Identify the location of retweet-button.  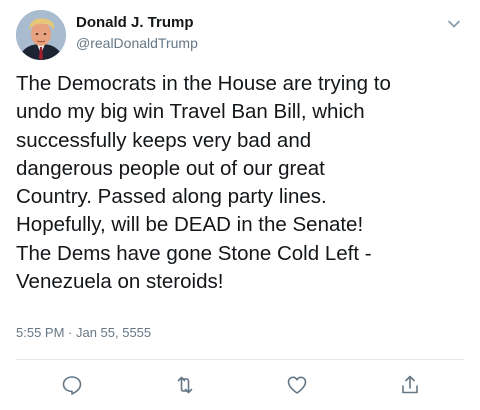
(185, 385).